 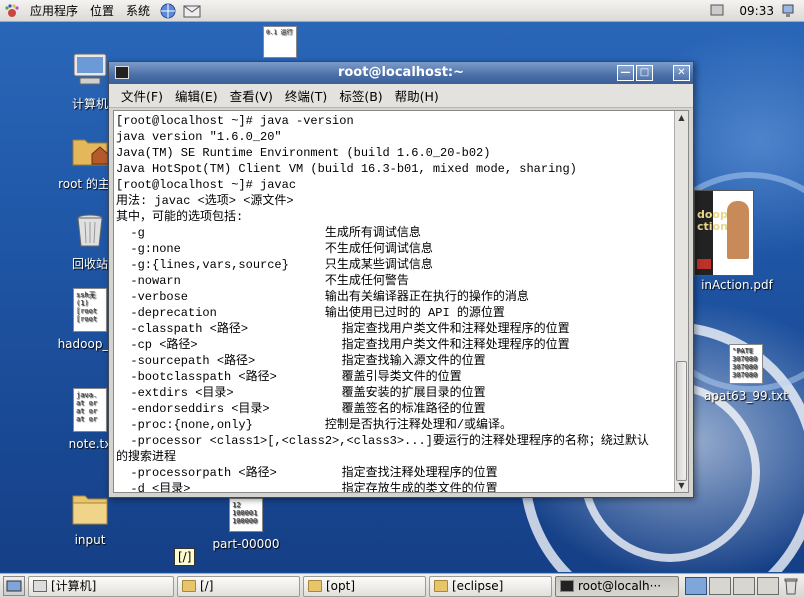 I want to click on terminal-line: 用法: javac <选项> <源文件>, so click(x=205, y=201).